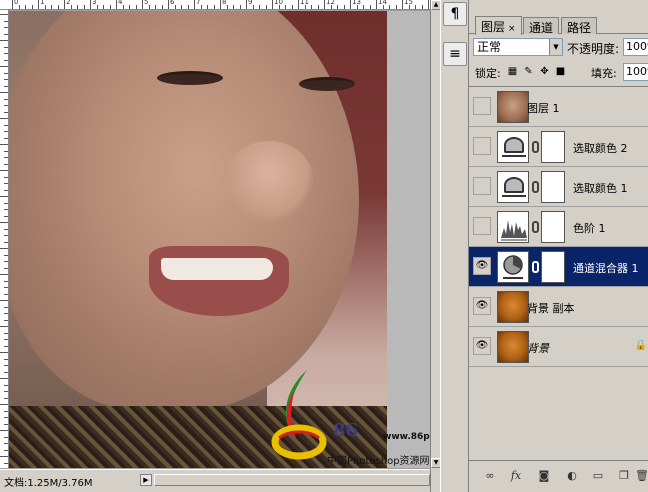  Describe the element at coordinates (513, 267) in the screenshot. I see `channel-mixer-icon` at that location.